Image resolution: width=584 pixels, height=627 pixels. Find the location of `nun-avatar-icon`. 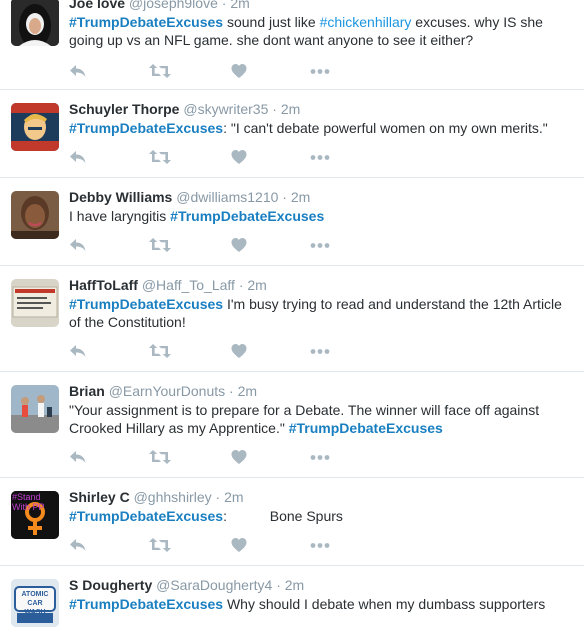

nun-avatar-icon is located at coordinates (35, 23).